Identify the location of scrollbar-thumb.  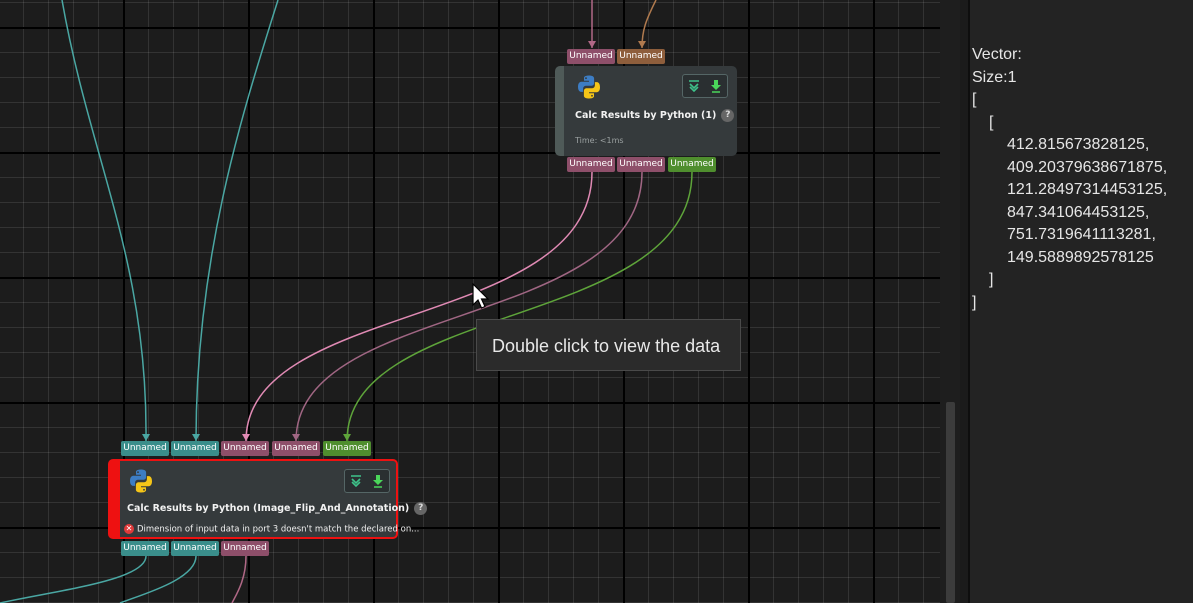
(950, 502).